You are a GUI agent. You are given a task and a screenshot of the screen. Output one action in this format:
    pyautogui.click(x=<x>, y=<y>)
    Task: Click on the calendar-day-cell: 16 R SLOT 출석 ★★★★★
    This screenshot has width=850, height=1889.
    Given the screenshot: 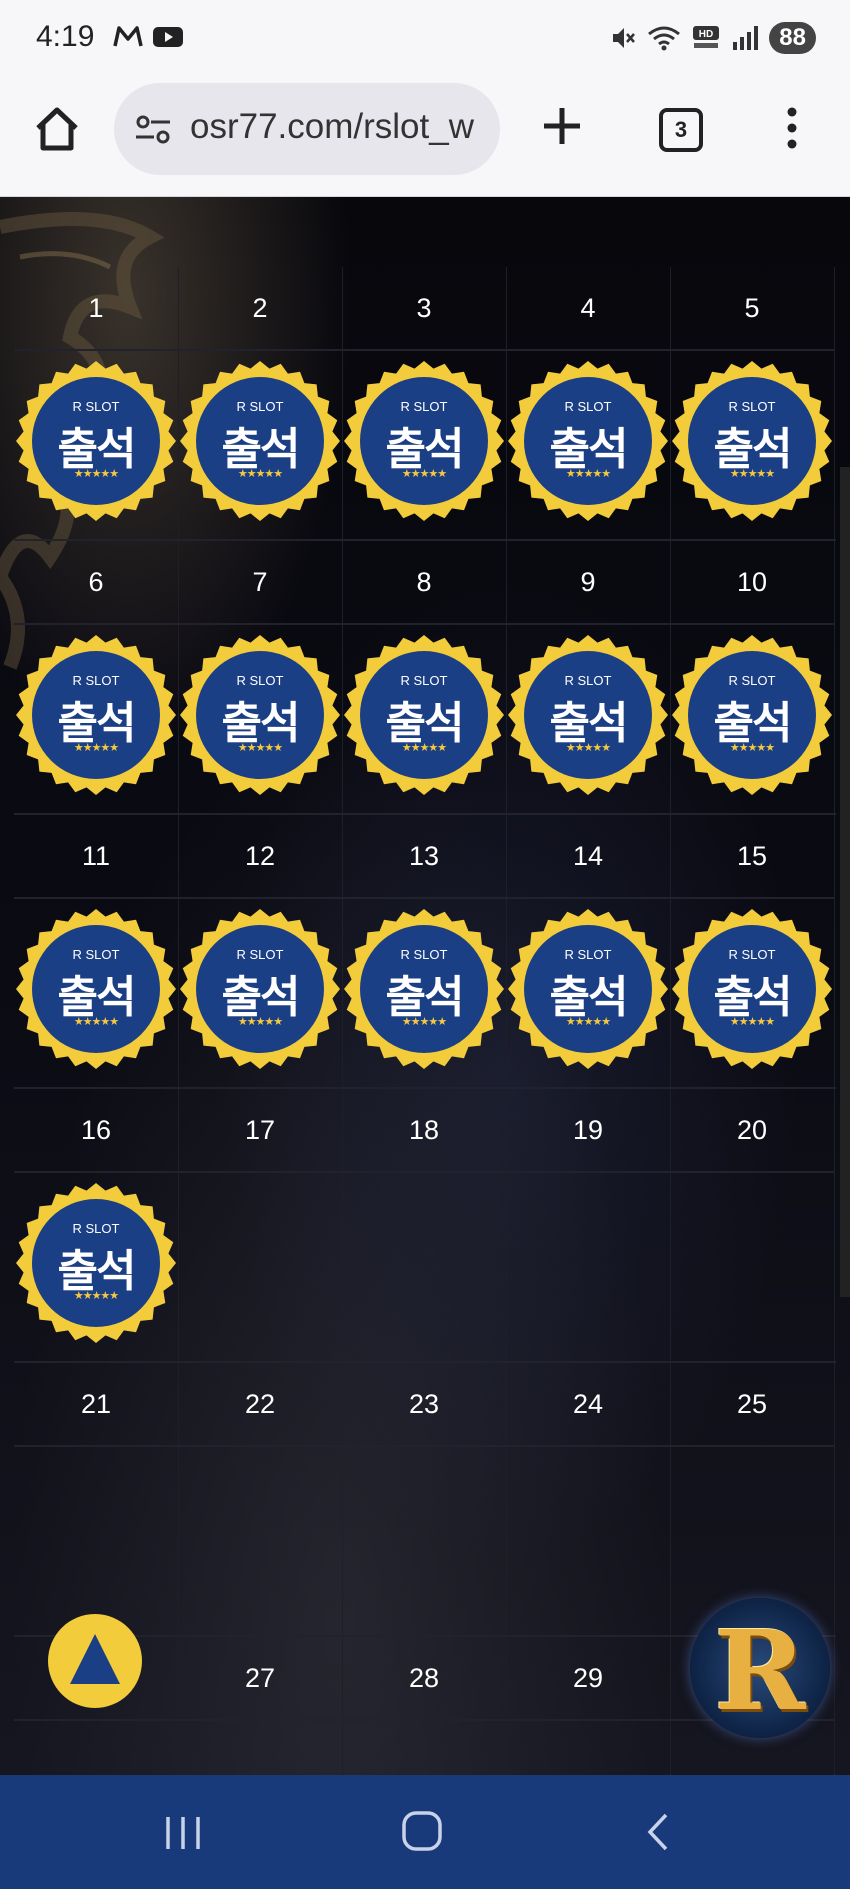 What is the action you would take?
    pyautogui.click(x=96, y=1226)
    